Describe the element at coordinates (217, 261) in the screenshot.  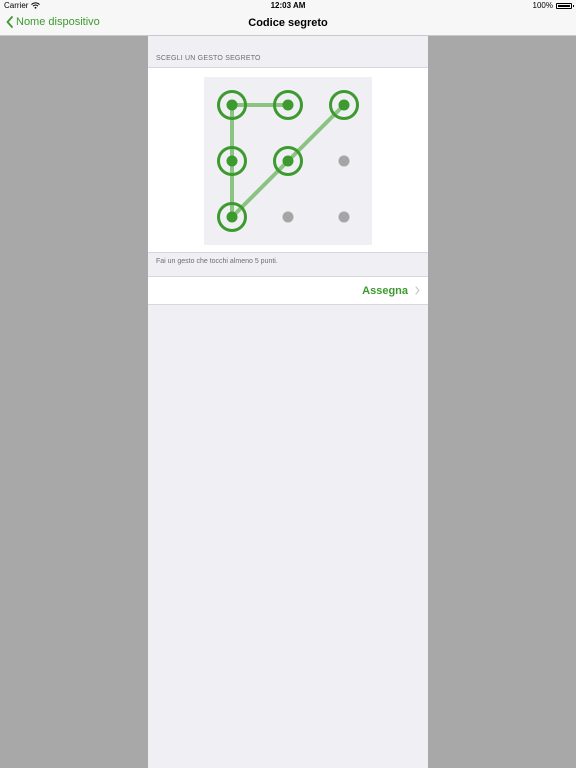
I see `footer-note: Fai un gesto che tocchi almeno 5 punti.` at that location.